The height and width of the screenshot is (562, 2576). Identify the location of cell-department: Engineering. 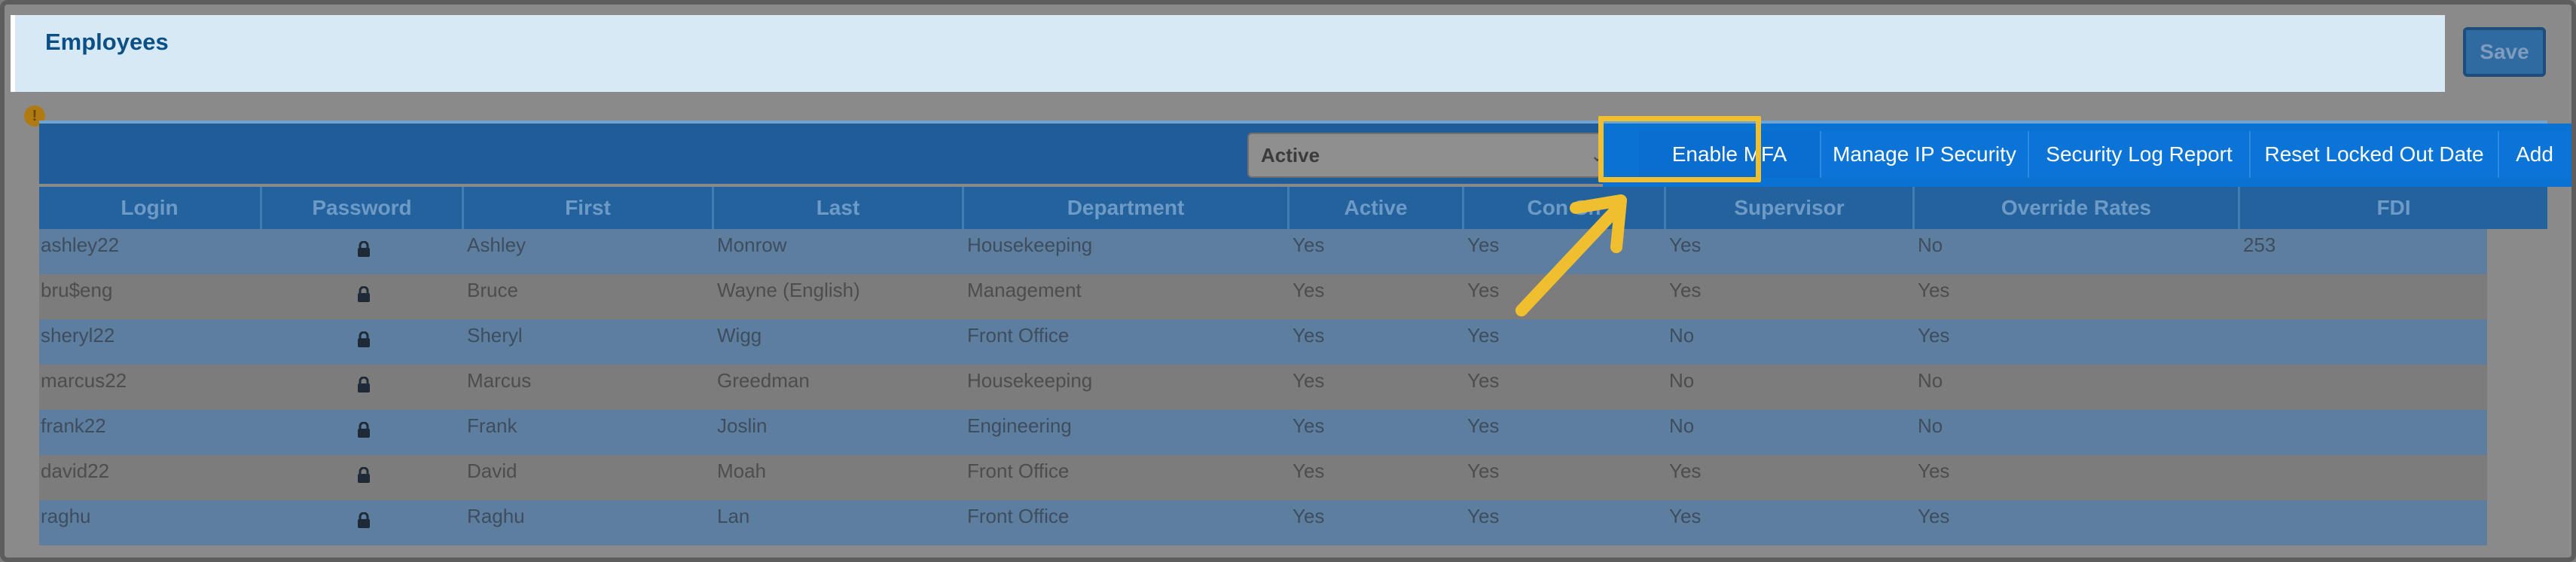
(1020, 425).